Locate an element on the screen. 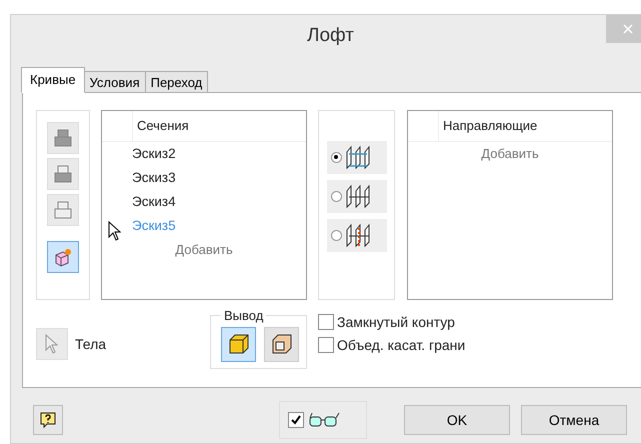 This screenshot has height=444, width=641. close-icon is located at coordinates (628, 29).